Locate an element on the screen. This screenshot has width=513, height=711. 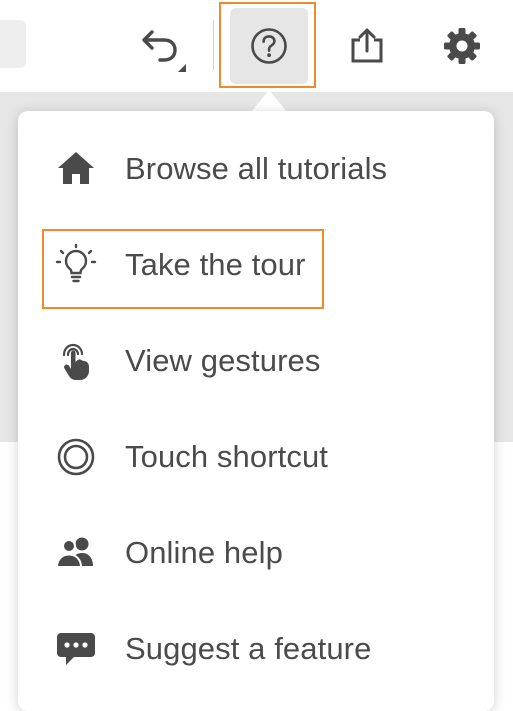
touch-gesture-icon is located at coordinates (76, 361).